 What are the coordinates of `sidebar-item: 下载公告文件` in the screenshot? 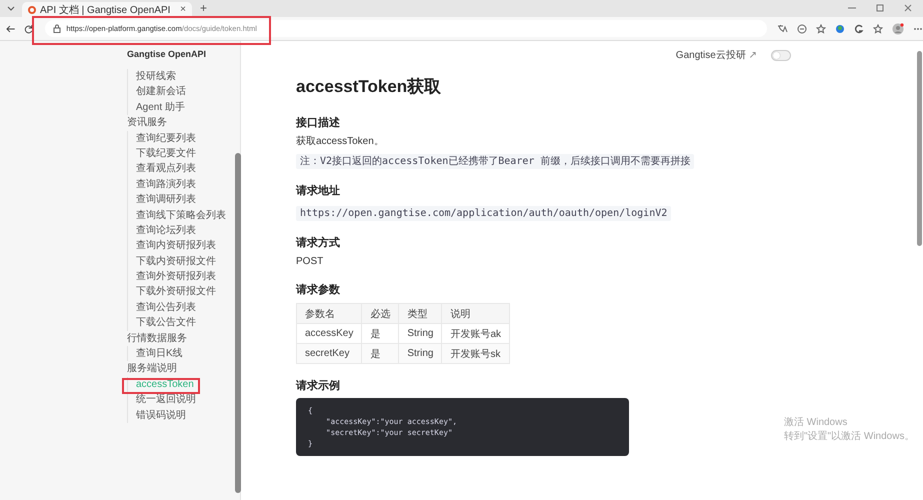 It's located at (162, 323).